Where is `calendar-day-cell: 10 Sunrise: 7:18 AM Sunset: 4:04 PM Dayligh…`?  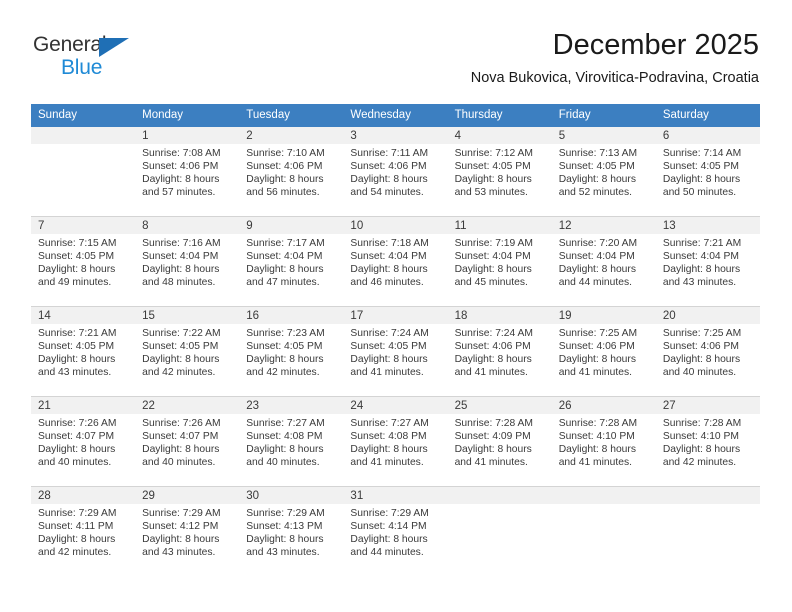
calendar-day-cell: 10 Sunrise: 7:18 AM Sunset: 4:04 PM Dayligh… is located at coordinates (395, 261).